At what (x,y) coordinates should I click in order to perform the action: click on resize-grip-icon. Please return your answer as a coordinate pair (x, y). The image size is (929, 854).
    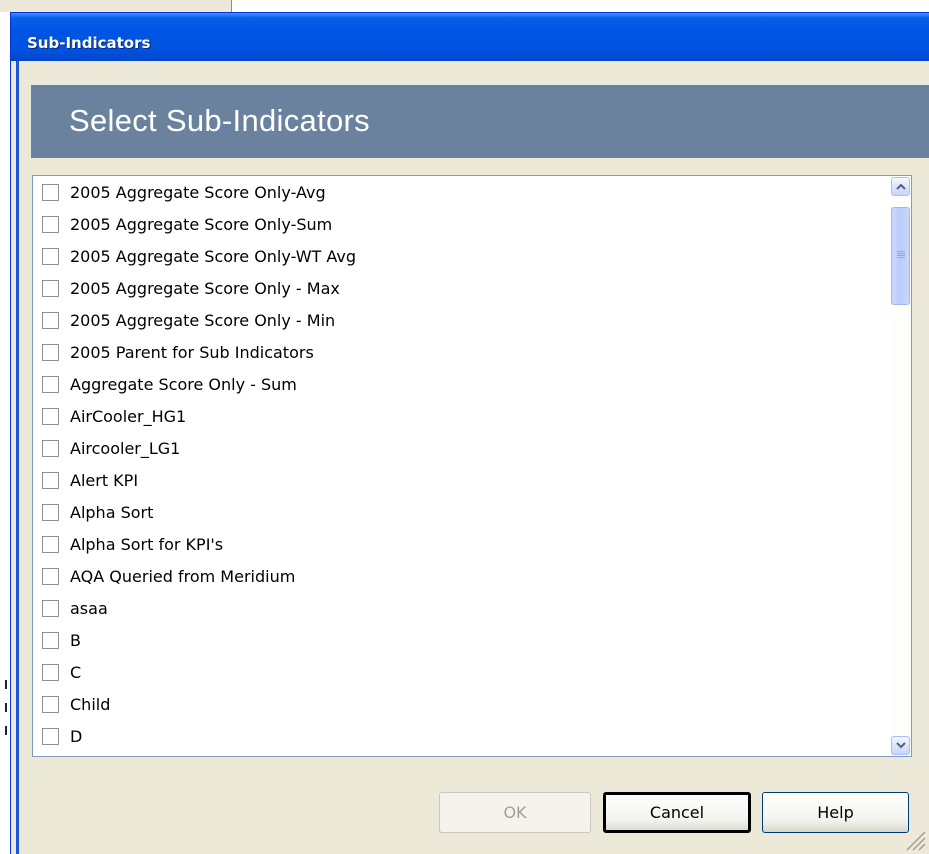
    Looking at the image, I should click on (914, 839).